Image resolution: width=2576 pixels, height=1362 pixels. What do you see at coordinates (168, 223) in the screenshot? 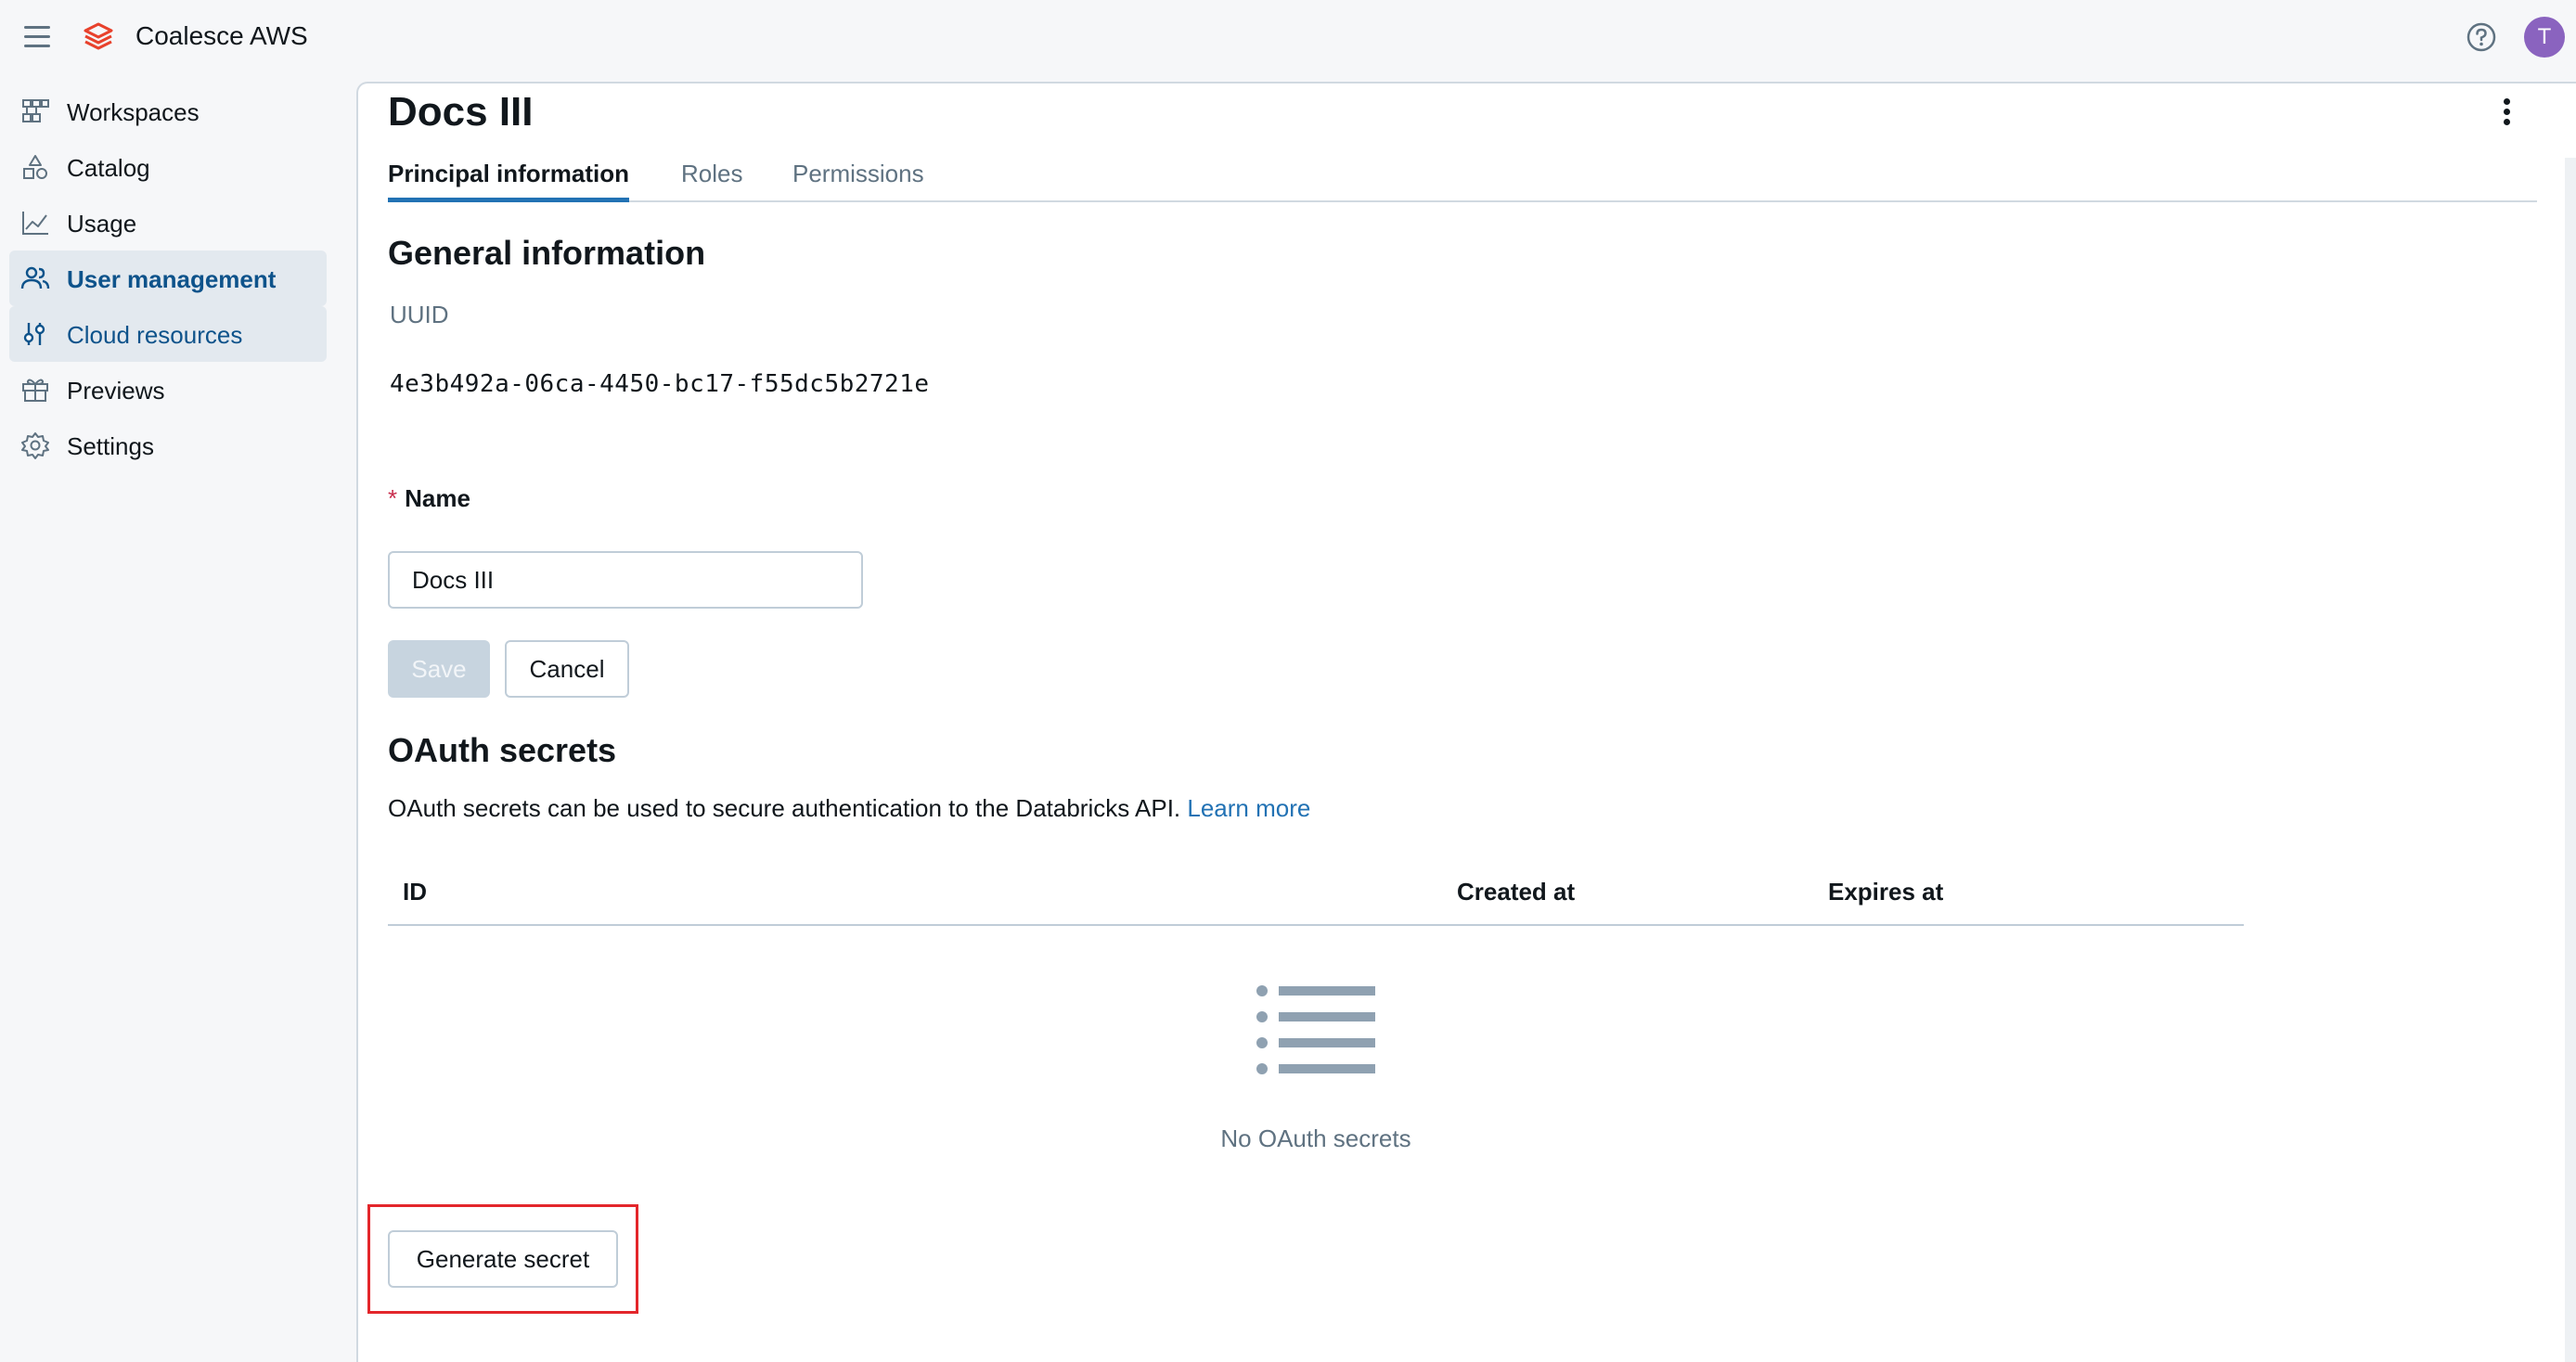
I see `sidebar-item-usage: Usage` at bounding box center [168, 223].